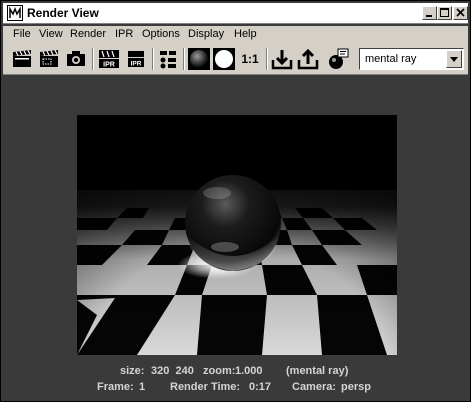 The image size is (471, 402). What do you see at coordinates (219, 371) in the screenshot?
I see `zoom-label: zoom:` at bounding box center [219, 371].